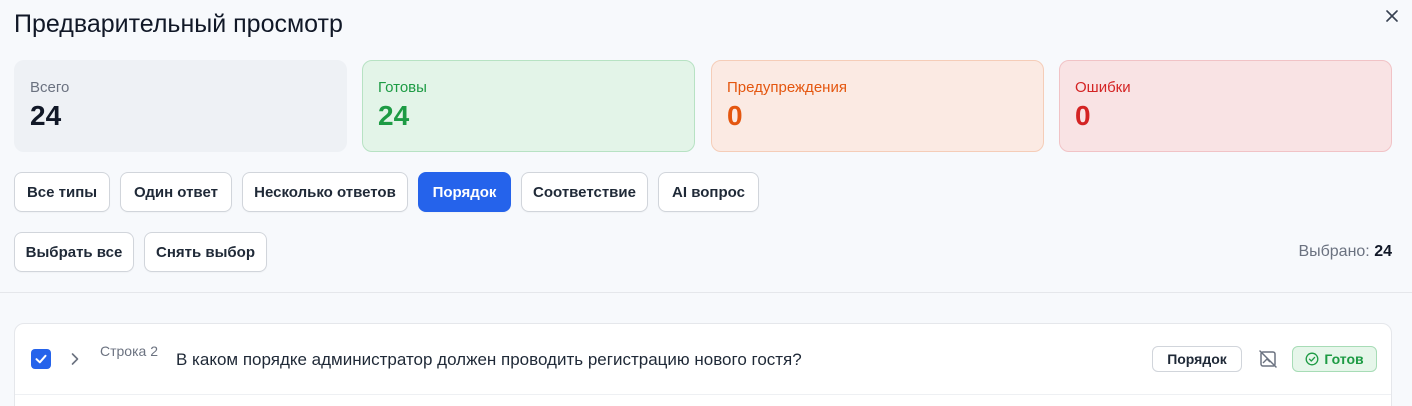 The image size is (1412, 406). What do you see at coordinates (708, 192) in the screenshot?
I see `filter-ai-question: AI вопрос` at bounding box center [708, 192].